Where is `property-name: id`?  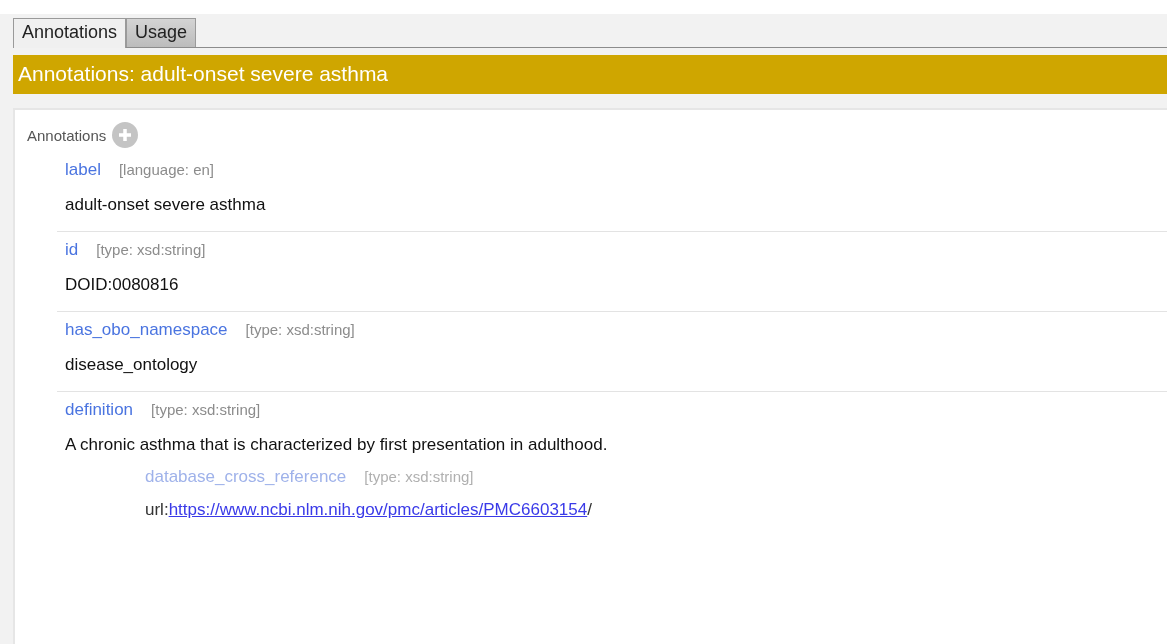
property-name: id is located at coordinates (72, 250).